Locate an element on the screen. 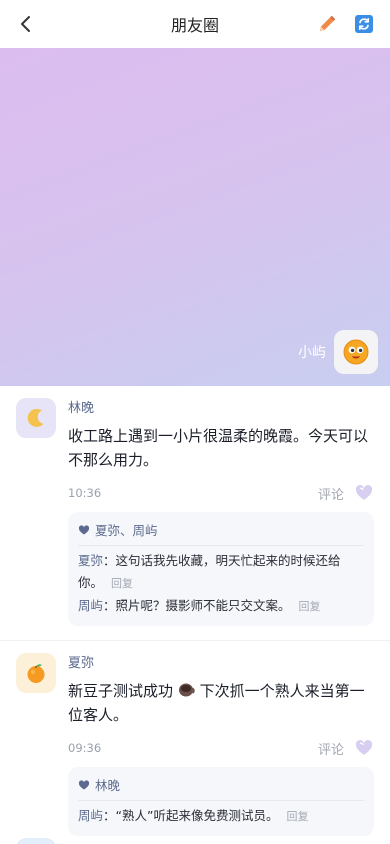  comment-item: 周屿：“熟人”听起来像免费测试员。 回复 is located at coordinates (221, 816).